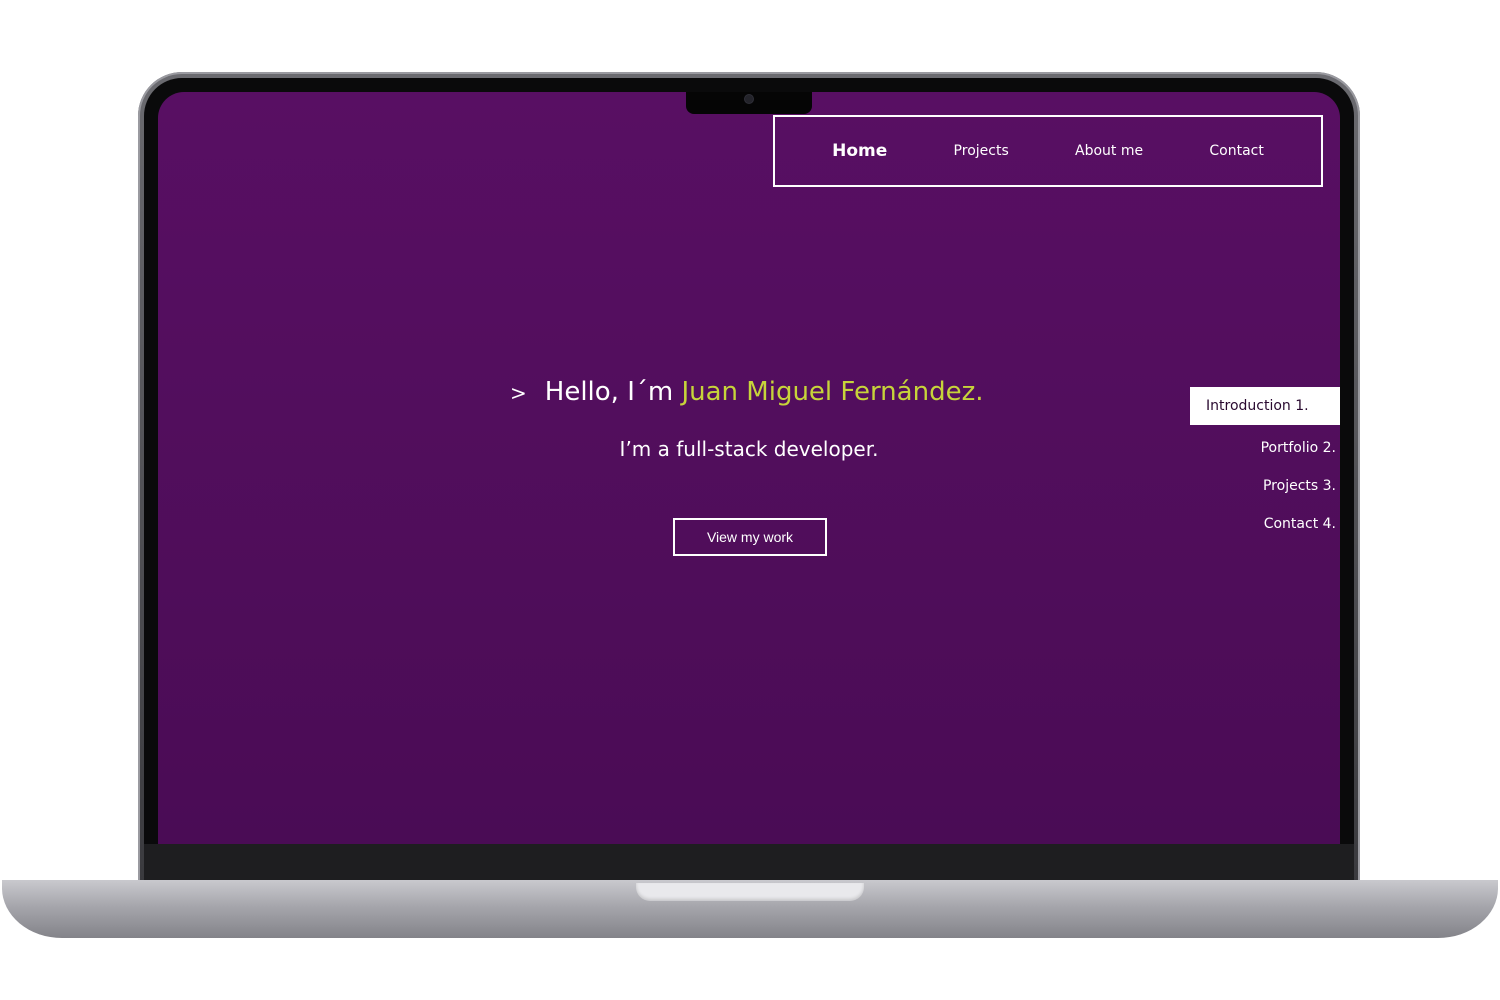 The height and width of the screenshot is (1000, 1500). What do you see at coordinates (832, 392) in the screenshot?
I see `hero-name: Juan Miguel Fernández.` at bounding box center [832, 392].